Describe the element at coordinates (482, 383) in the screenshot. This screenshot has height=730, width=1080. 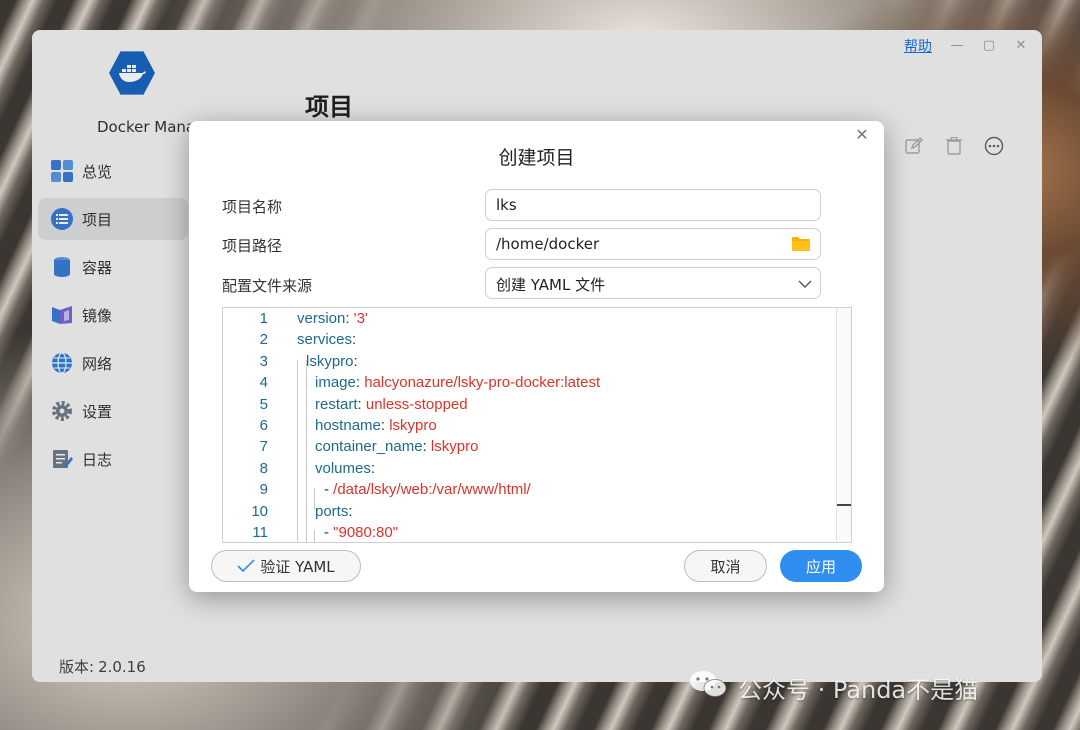
I see `yaml-value: halcyonazure/lsky-pro-docker:latest` at that location.